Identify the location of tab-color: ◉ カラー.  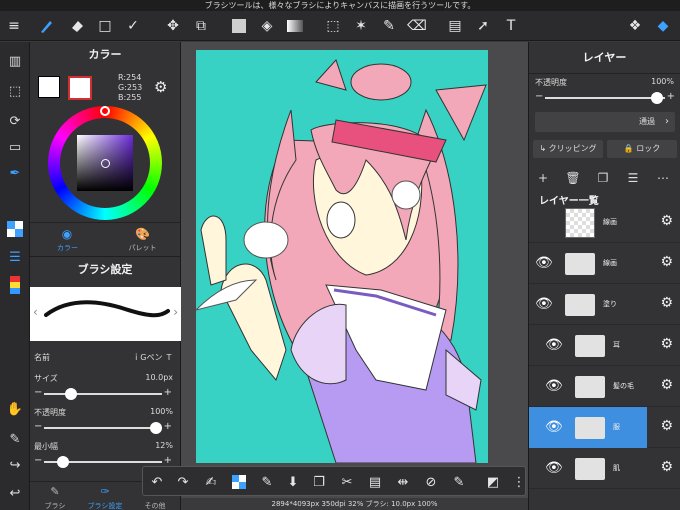
(67, 240).